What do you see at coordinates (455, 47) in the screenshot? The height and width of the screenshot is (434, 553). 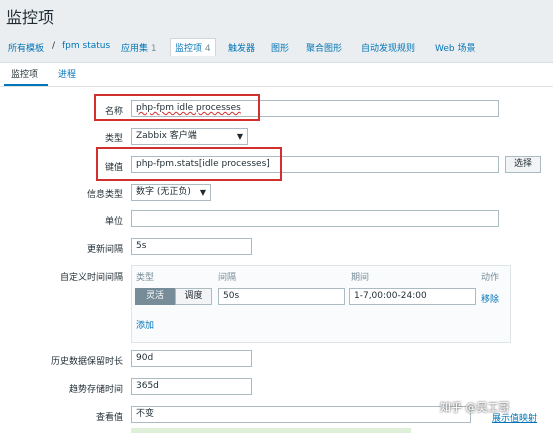 I see `crumb-web-scenarios: Web 场景` at bounding box center [455, 47].